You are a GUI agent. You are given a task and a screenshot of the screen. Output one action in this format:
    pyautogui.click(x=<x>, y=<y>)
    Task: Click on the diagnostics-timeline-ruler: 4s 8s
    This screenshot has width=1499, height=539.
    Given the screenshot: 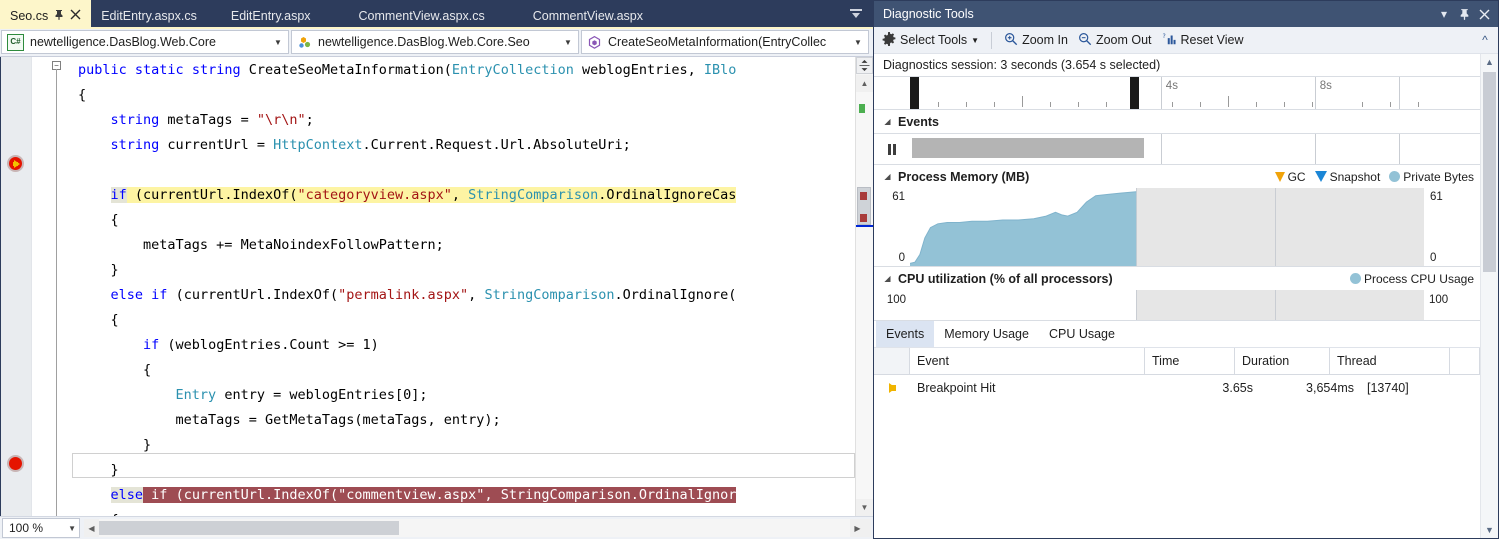 What is the action you would take?
    pyautogui.click(x=1177, y=93)
    